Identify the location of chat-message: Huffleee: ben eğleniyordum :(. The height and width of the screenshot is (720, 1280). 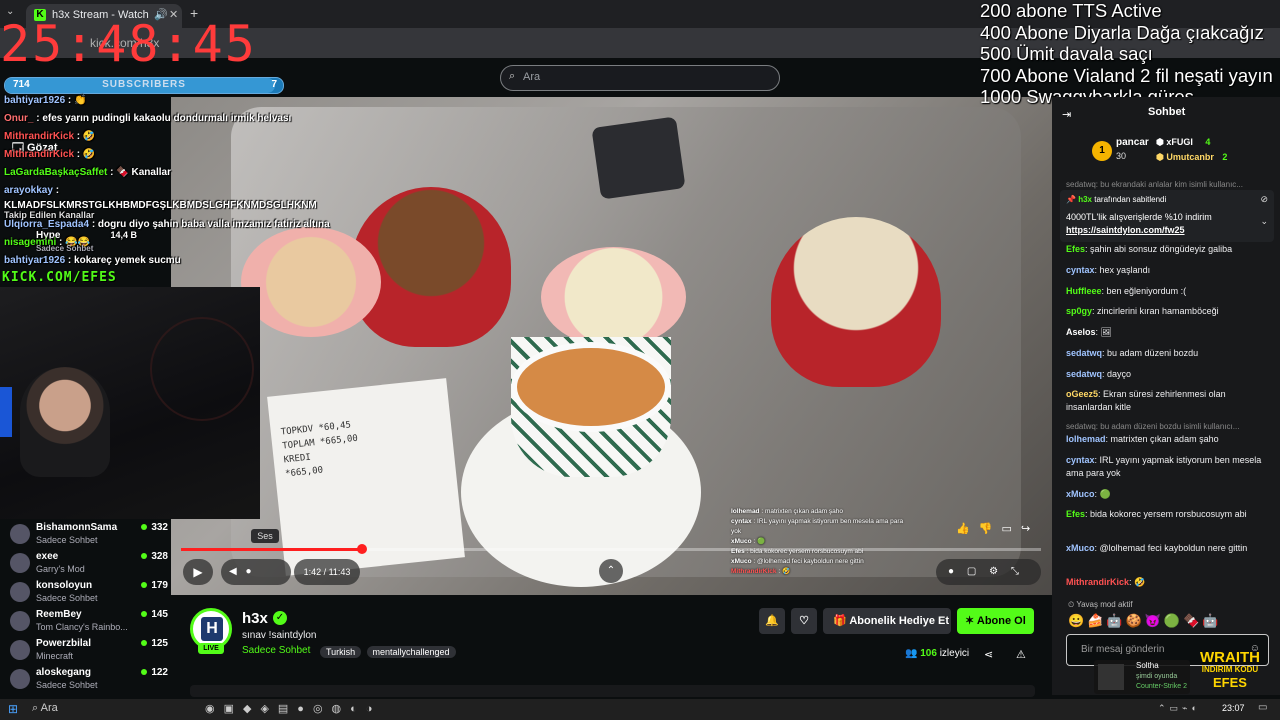
(1126, 291).